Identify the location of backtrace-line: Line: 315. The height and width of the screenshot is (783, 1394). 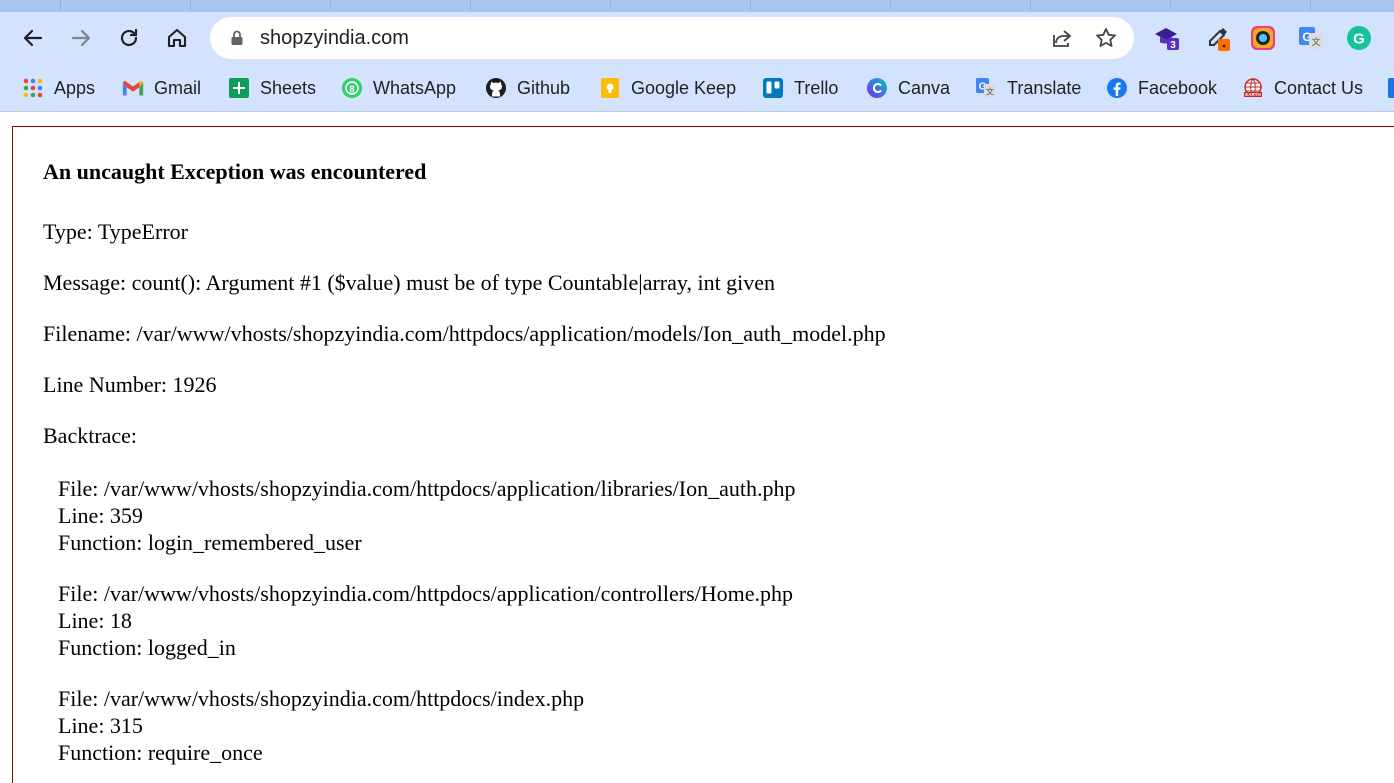
(100, 725).